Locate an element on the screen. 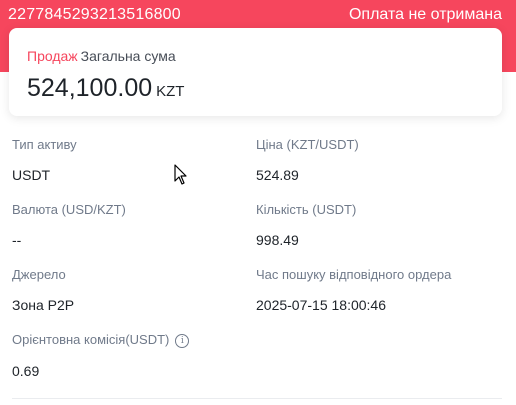  quantity-value: 998.49 is located at coordinates (277, 240).